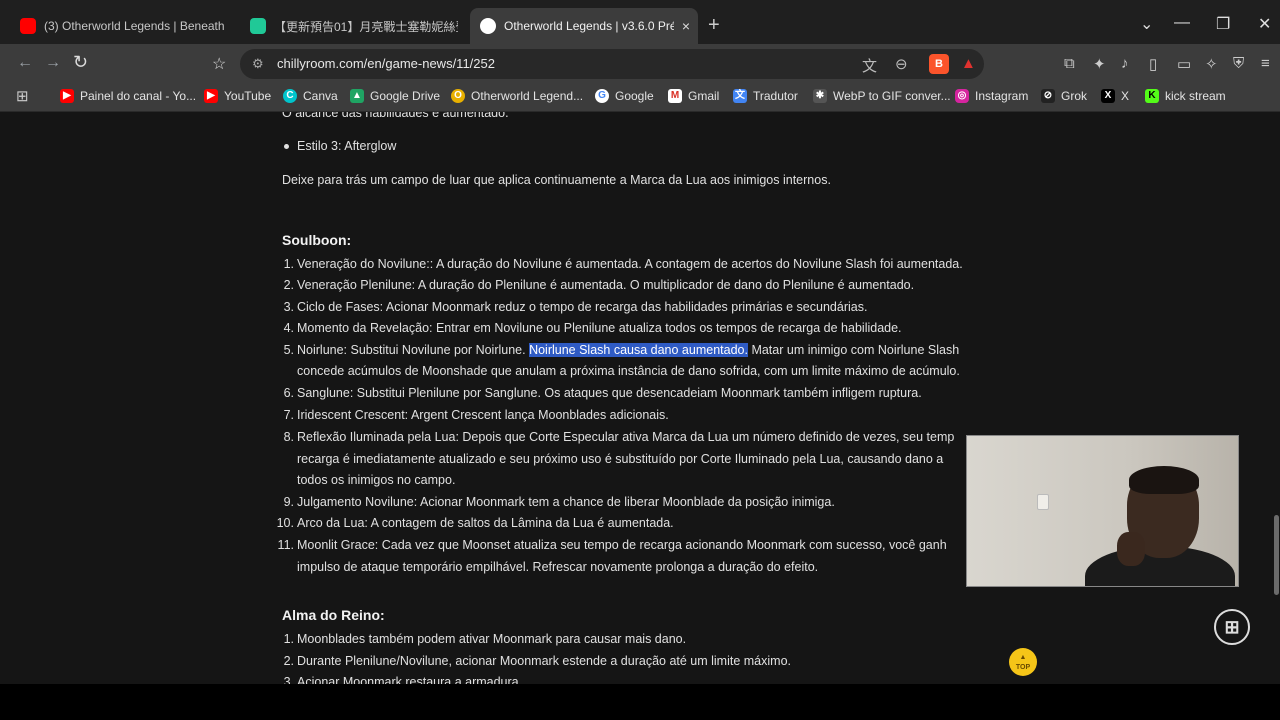 The width and height of the screenshot is (1280, 720). What do you see at coordinates (704, 96) in the screenshot?
I see `bookmark-label: Gmail` at bounding box center [704, 96].